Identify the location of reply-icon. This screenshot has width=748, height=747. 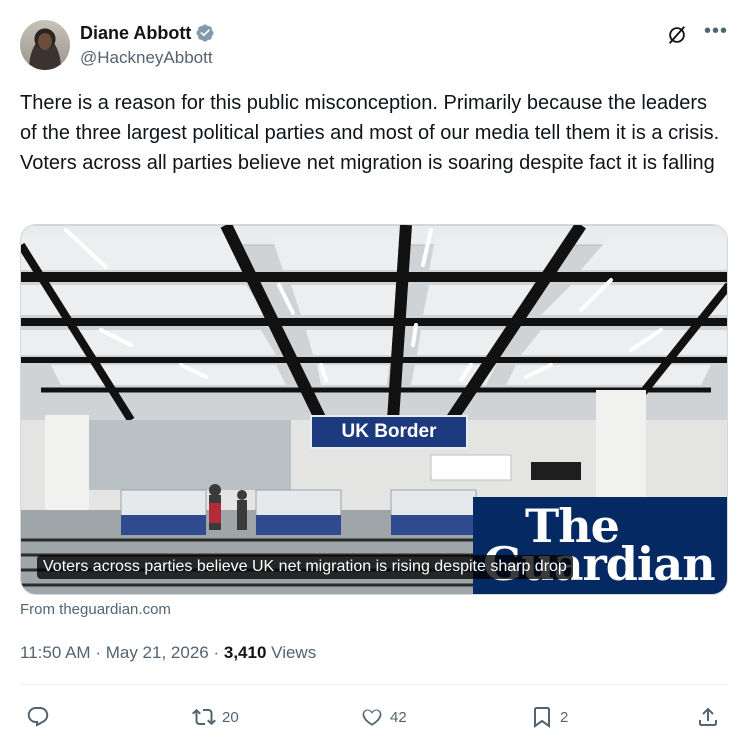
(38, 717).